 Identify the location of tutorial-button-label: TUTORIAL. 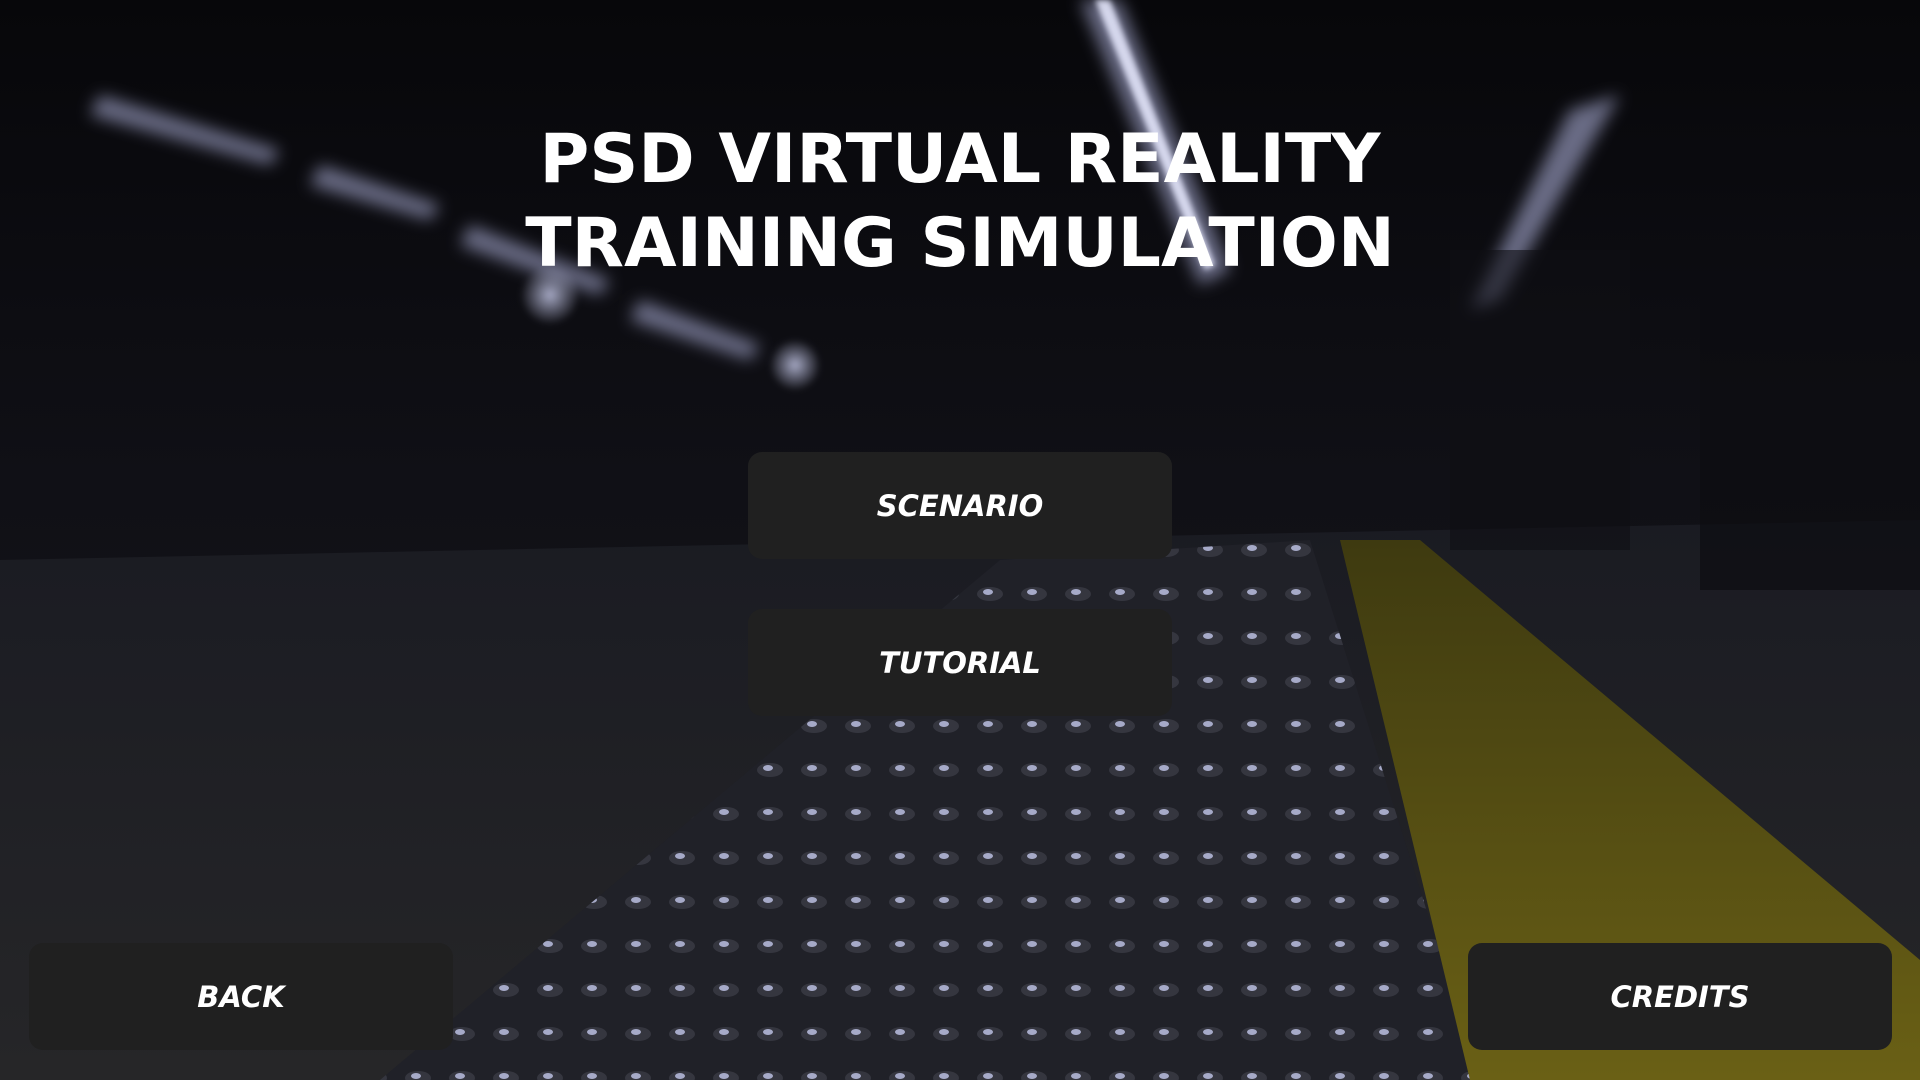
(960, 662).